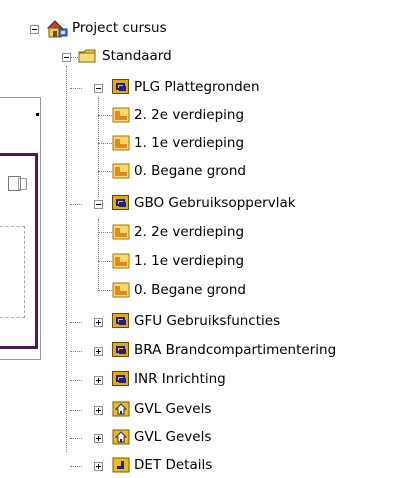  I want to click on tree-node-label: GFU Gebruiksfuncties, so click(207, 321).